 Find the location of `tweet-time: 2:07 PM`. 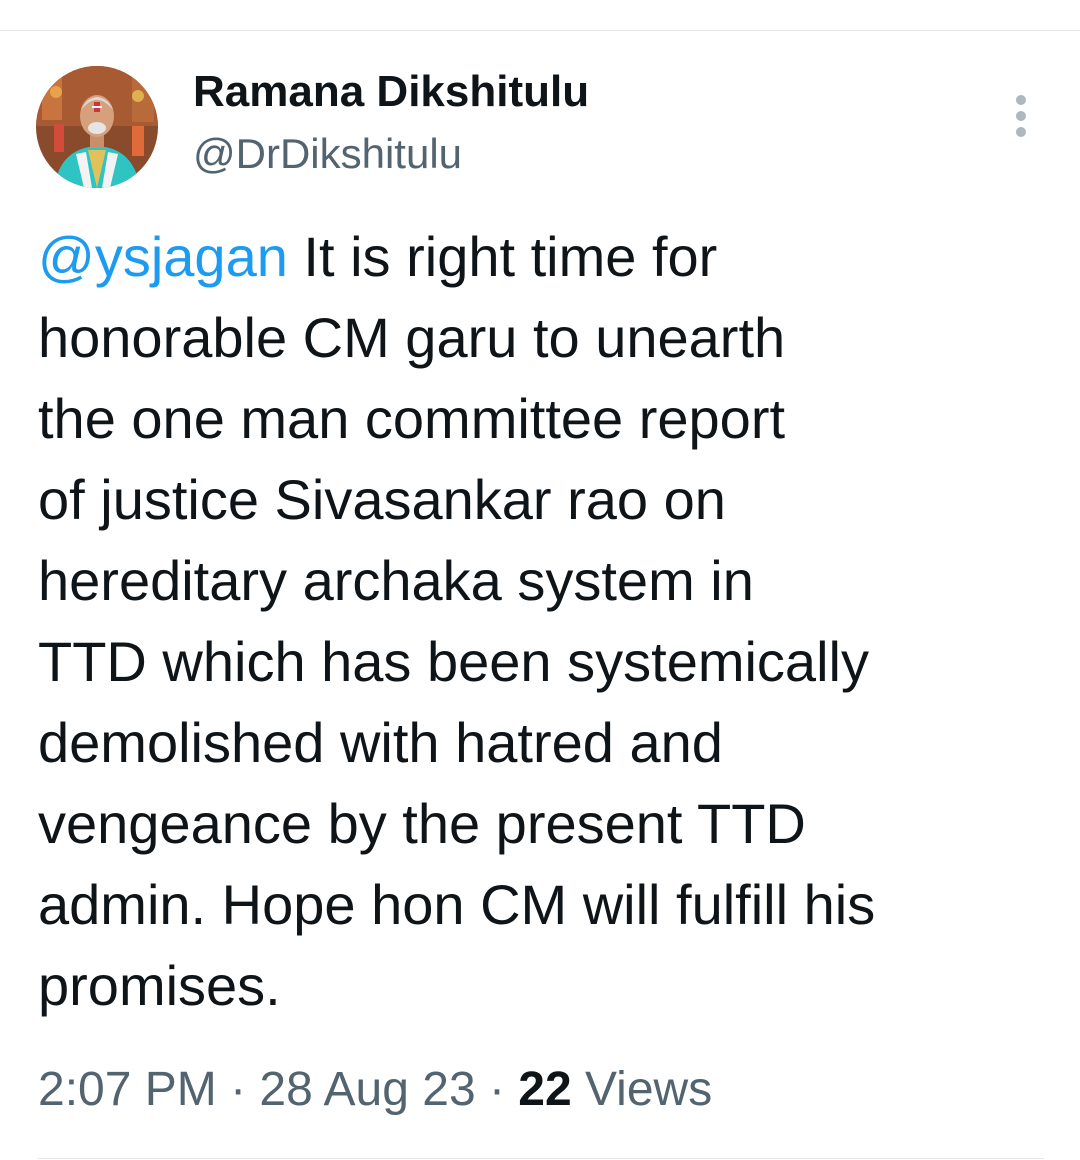

tweet-time: 2:07 PM is located at coordinates (127, 1089).